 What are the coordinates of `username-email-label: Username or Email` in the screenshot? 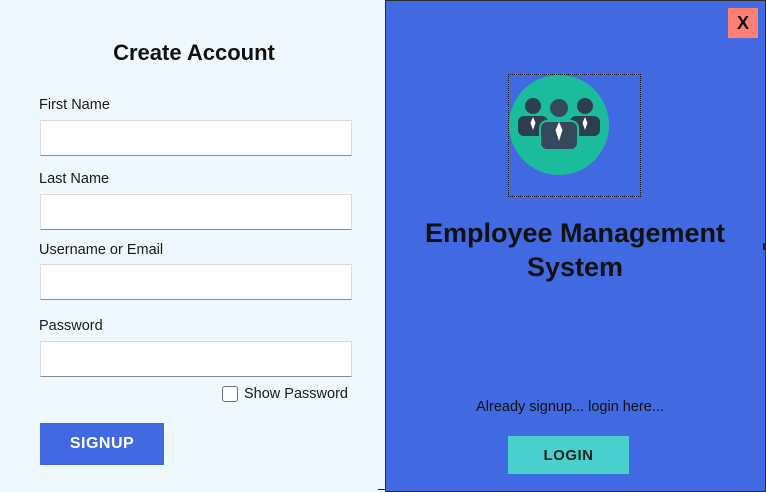 It's located at (101, 250).